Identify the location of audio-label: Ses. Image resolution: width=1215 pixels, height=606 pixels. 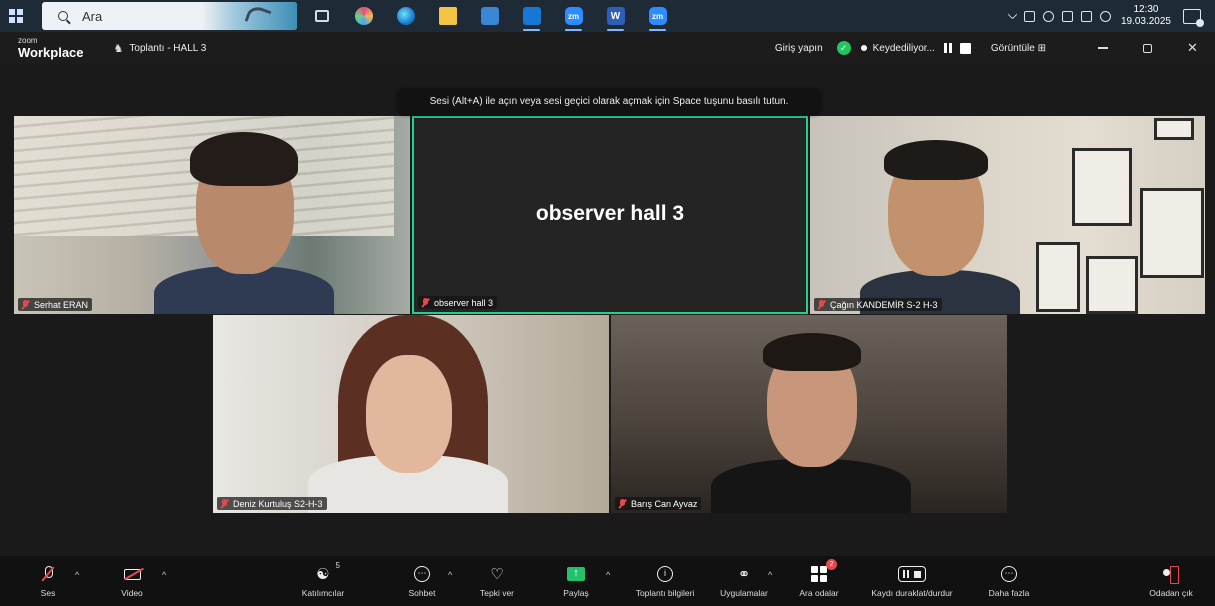
(48, 593).